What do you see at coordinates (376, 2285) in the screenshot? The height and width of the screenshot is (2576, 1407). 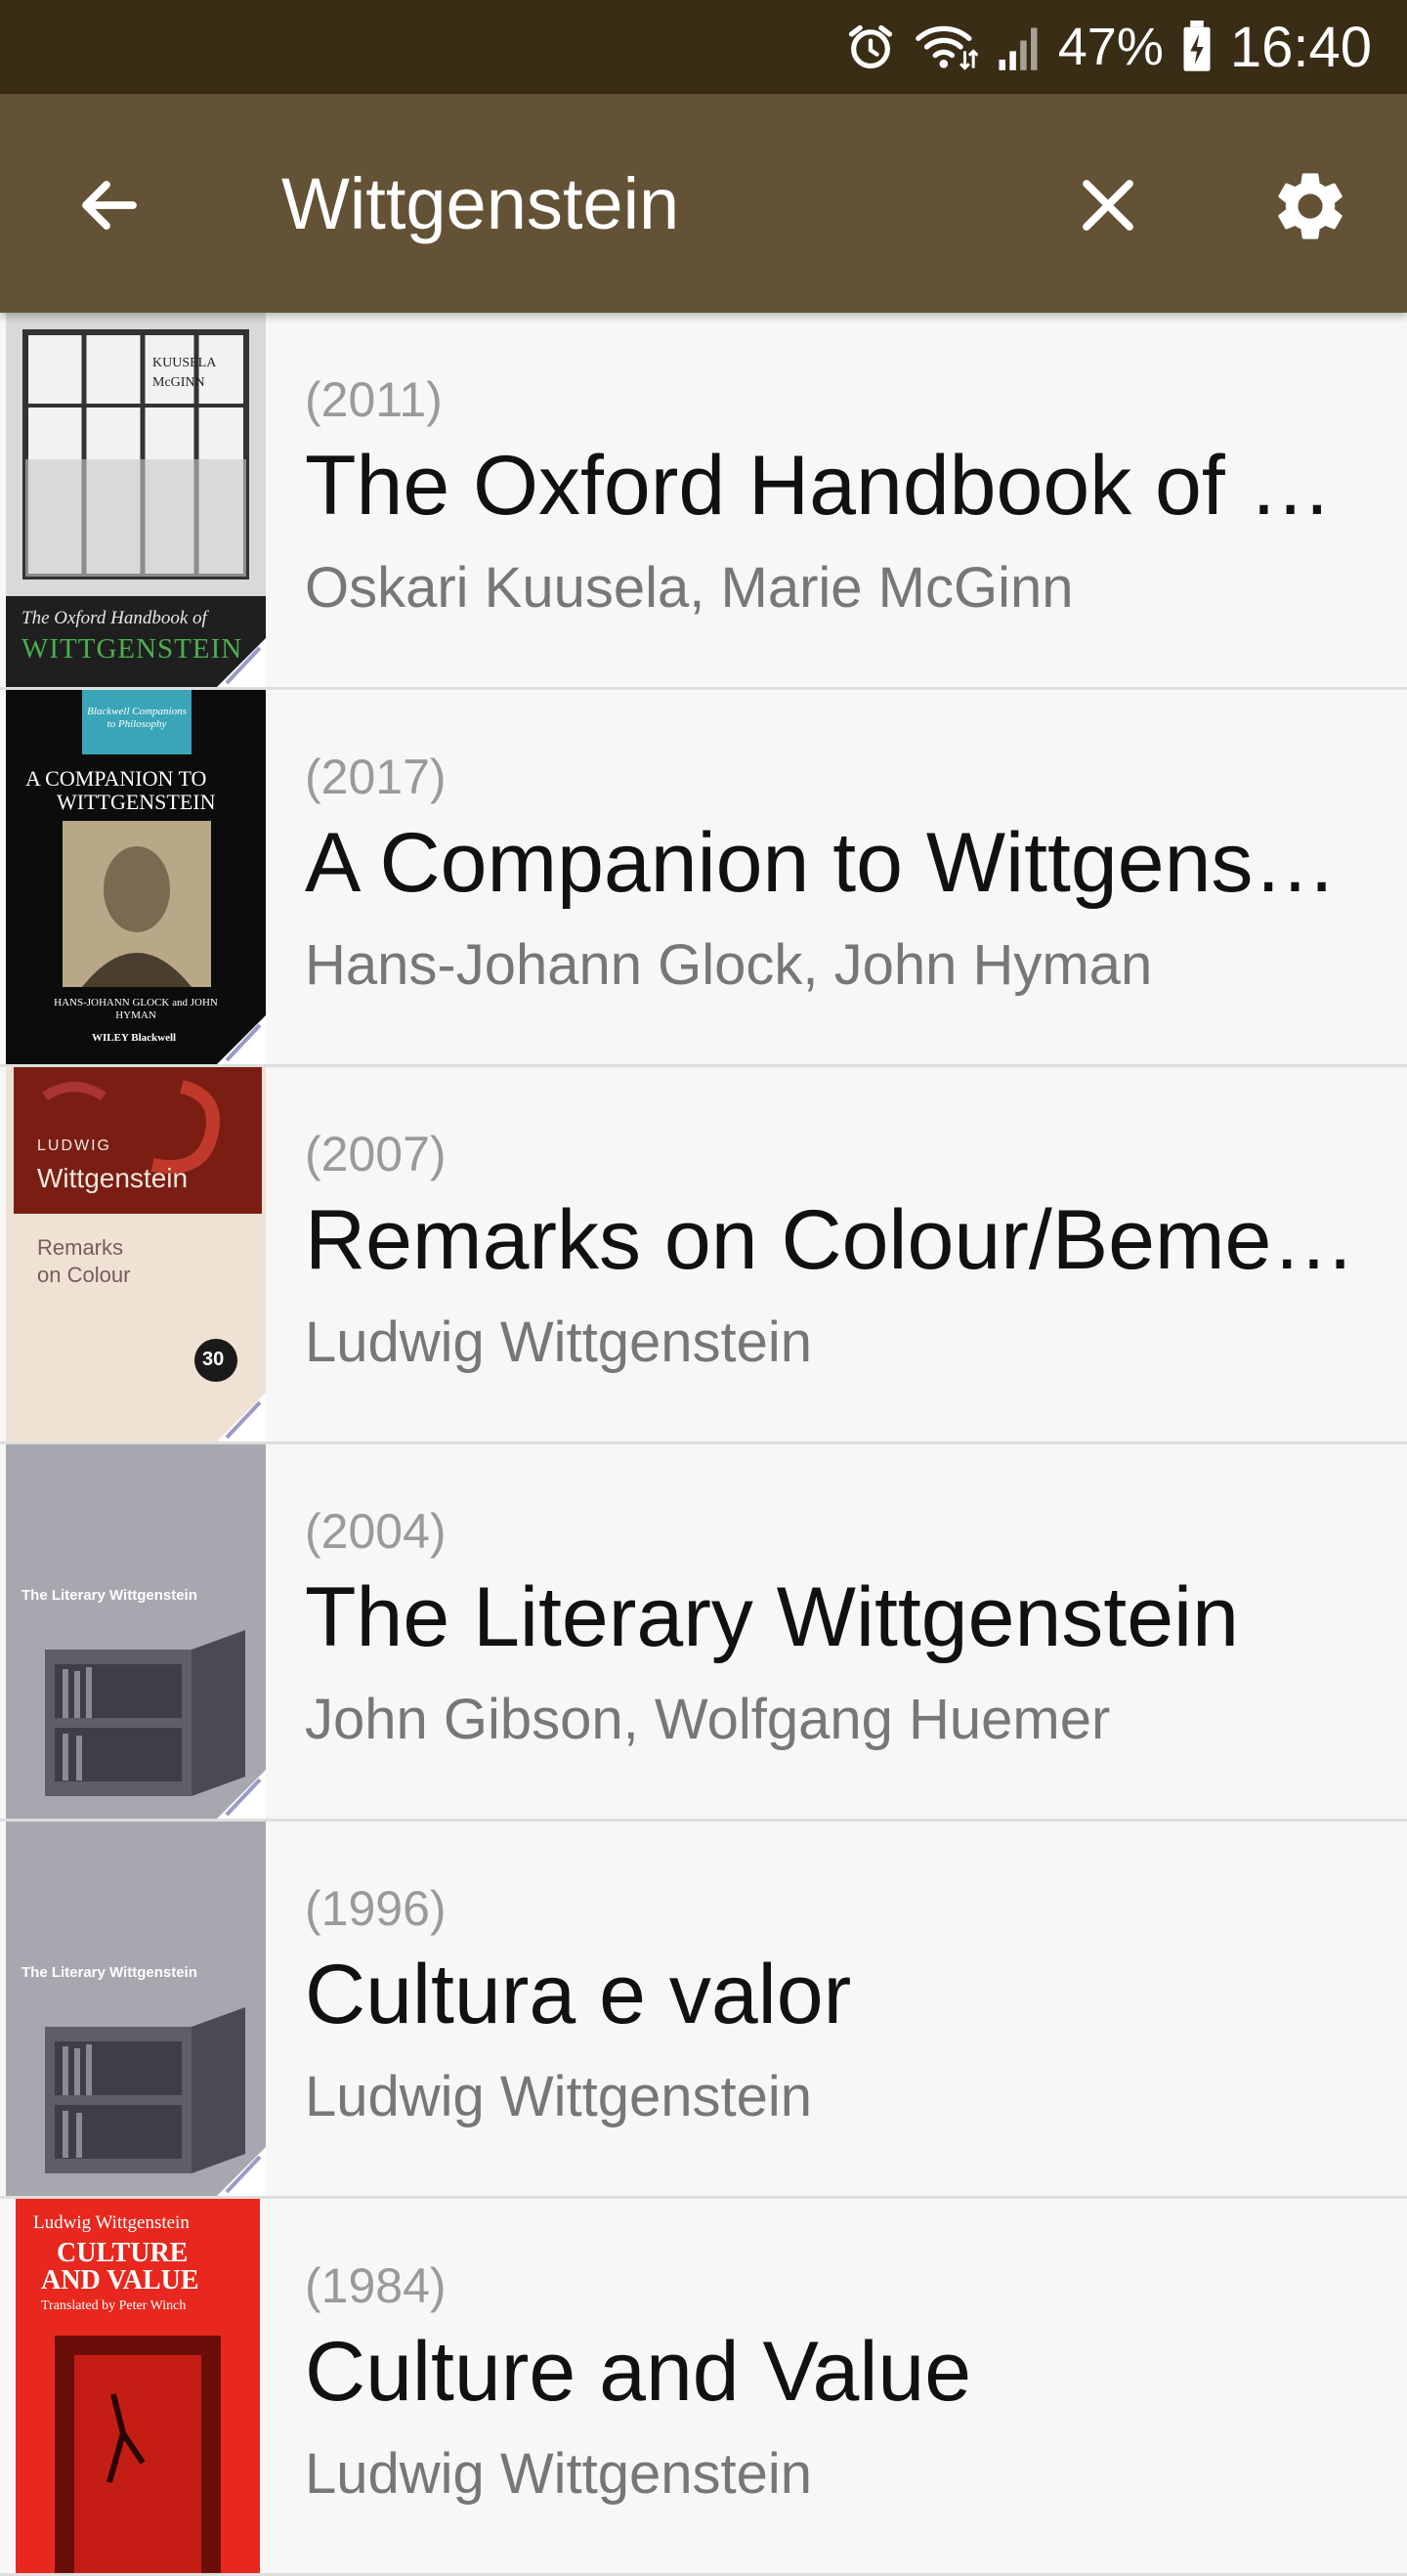 I see `result-year: (1984)` at bounding box center [376, 2285].